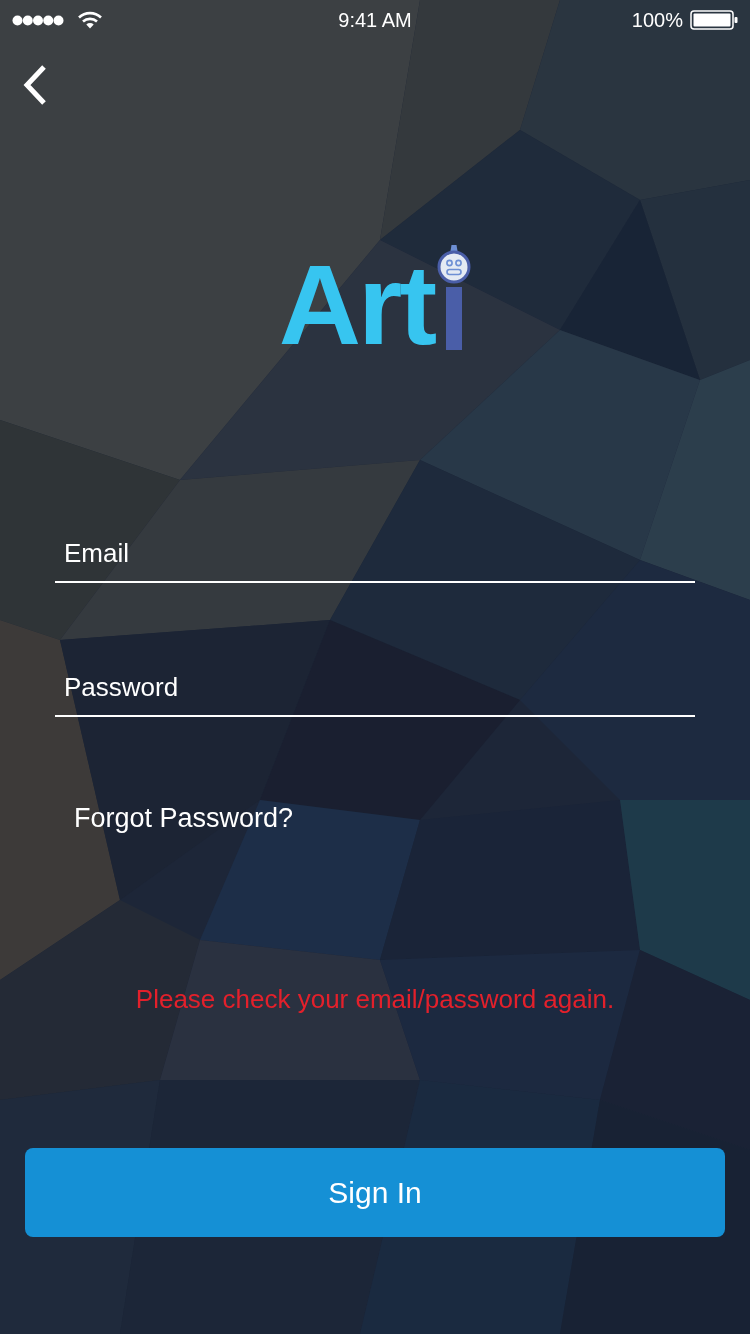 The height and width of the screenshot is (1334, 750). I want to click on logo-text: Art, so click(356, 305).